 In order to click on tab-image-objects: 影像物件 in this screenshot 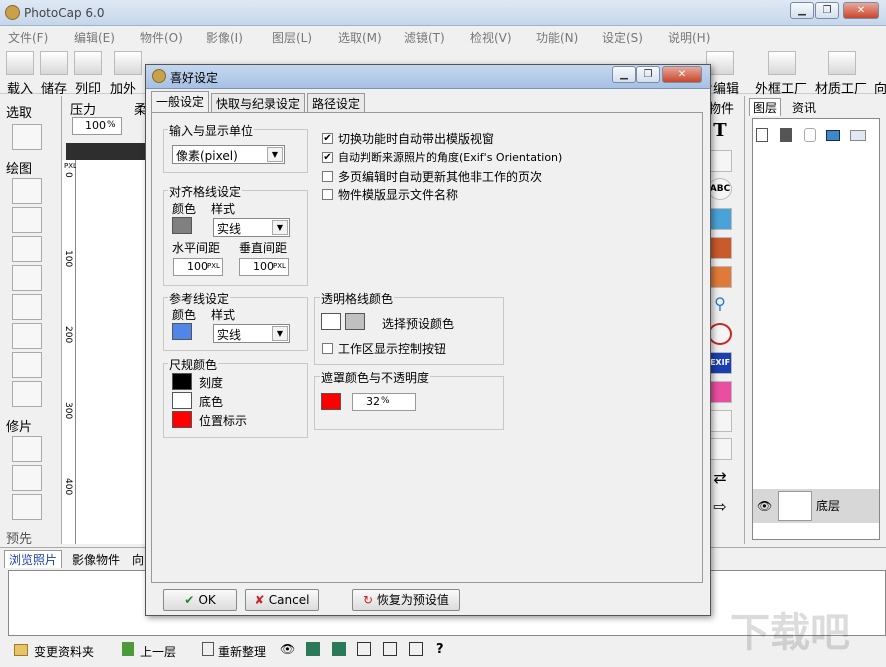, I will do `click(96, 559)`.